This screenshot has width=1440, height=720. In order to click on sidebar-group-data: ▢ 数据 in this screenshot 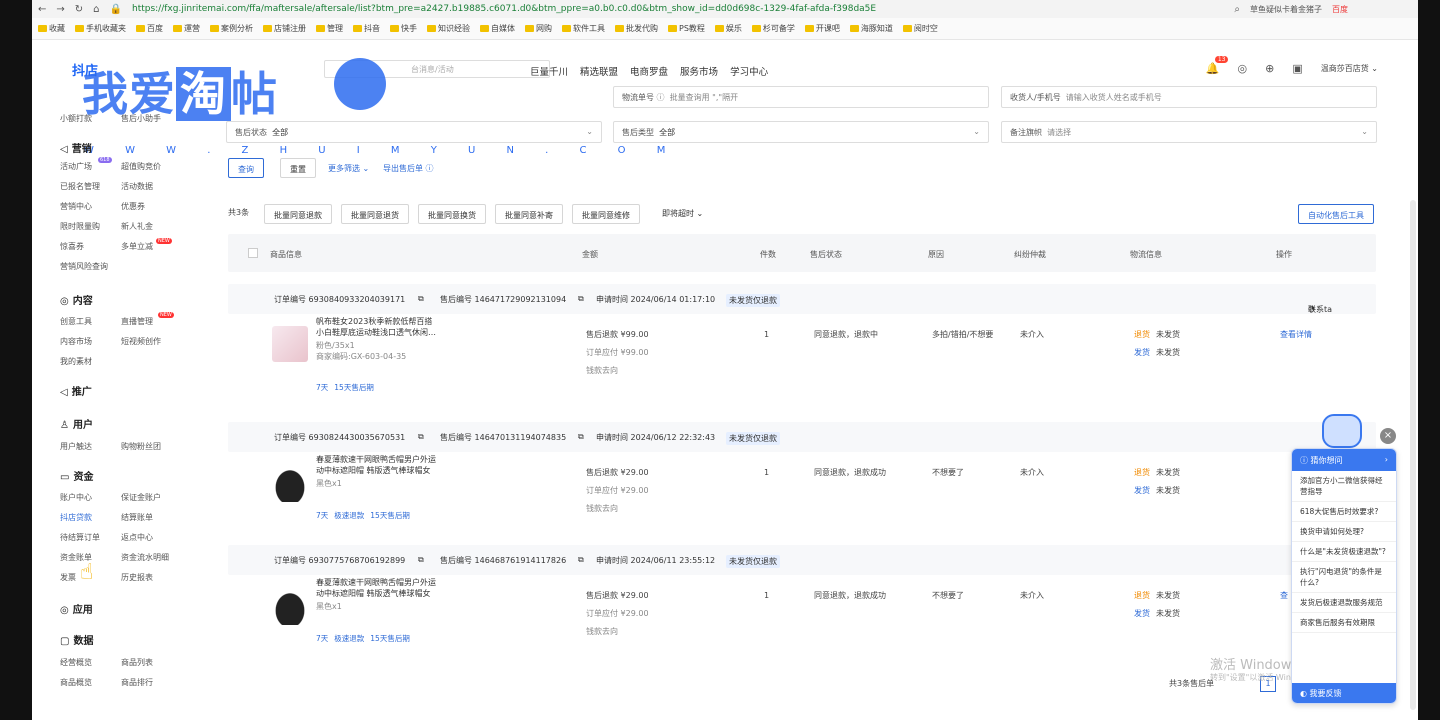, I will do `click(76, 639)`.